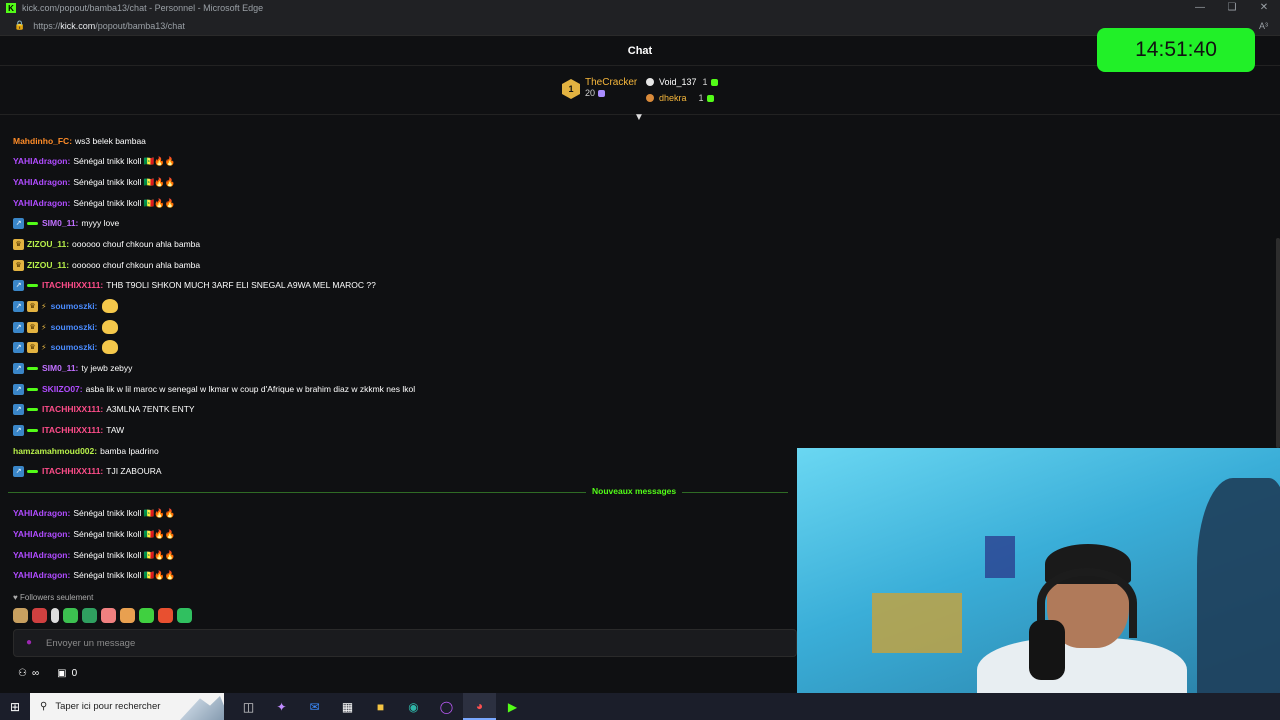 The width and height of the screenshot is (1280, 720). I want to click on file-explorer-icon: ■, so click(380, 706).